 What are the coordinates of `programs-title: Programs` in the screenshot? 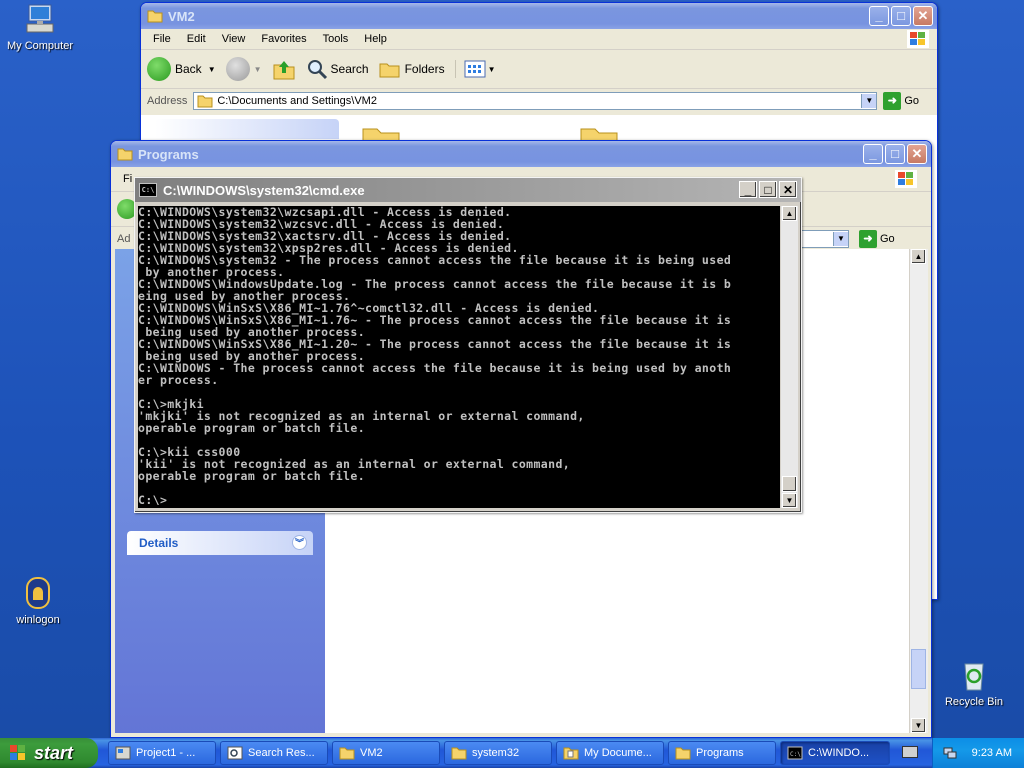 It's located at (168, 154).